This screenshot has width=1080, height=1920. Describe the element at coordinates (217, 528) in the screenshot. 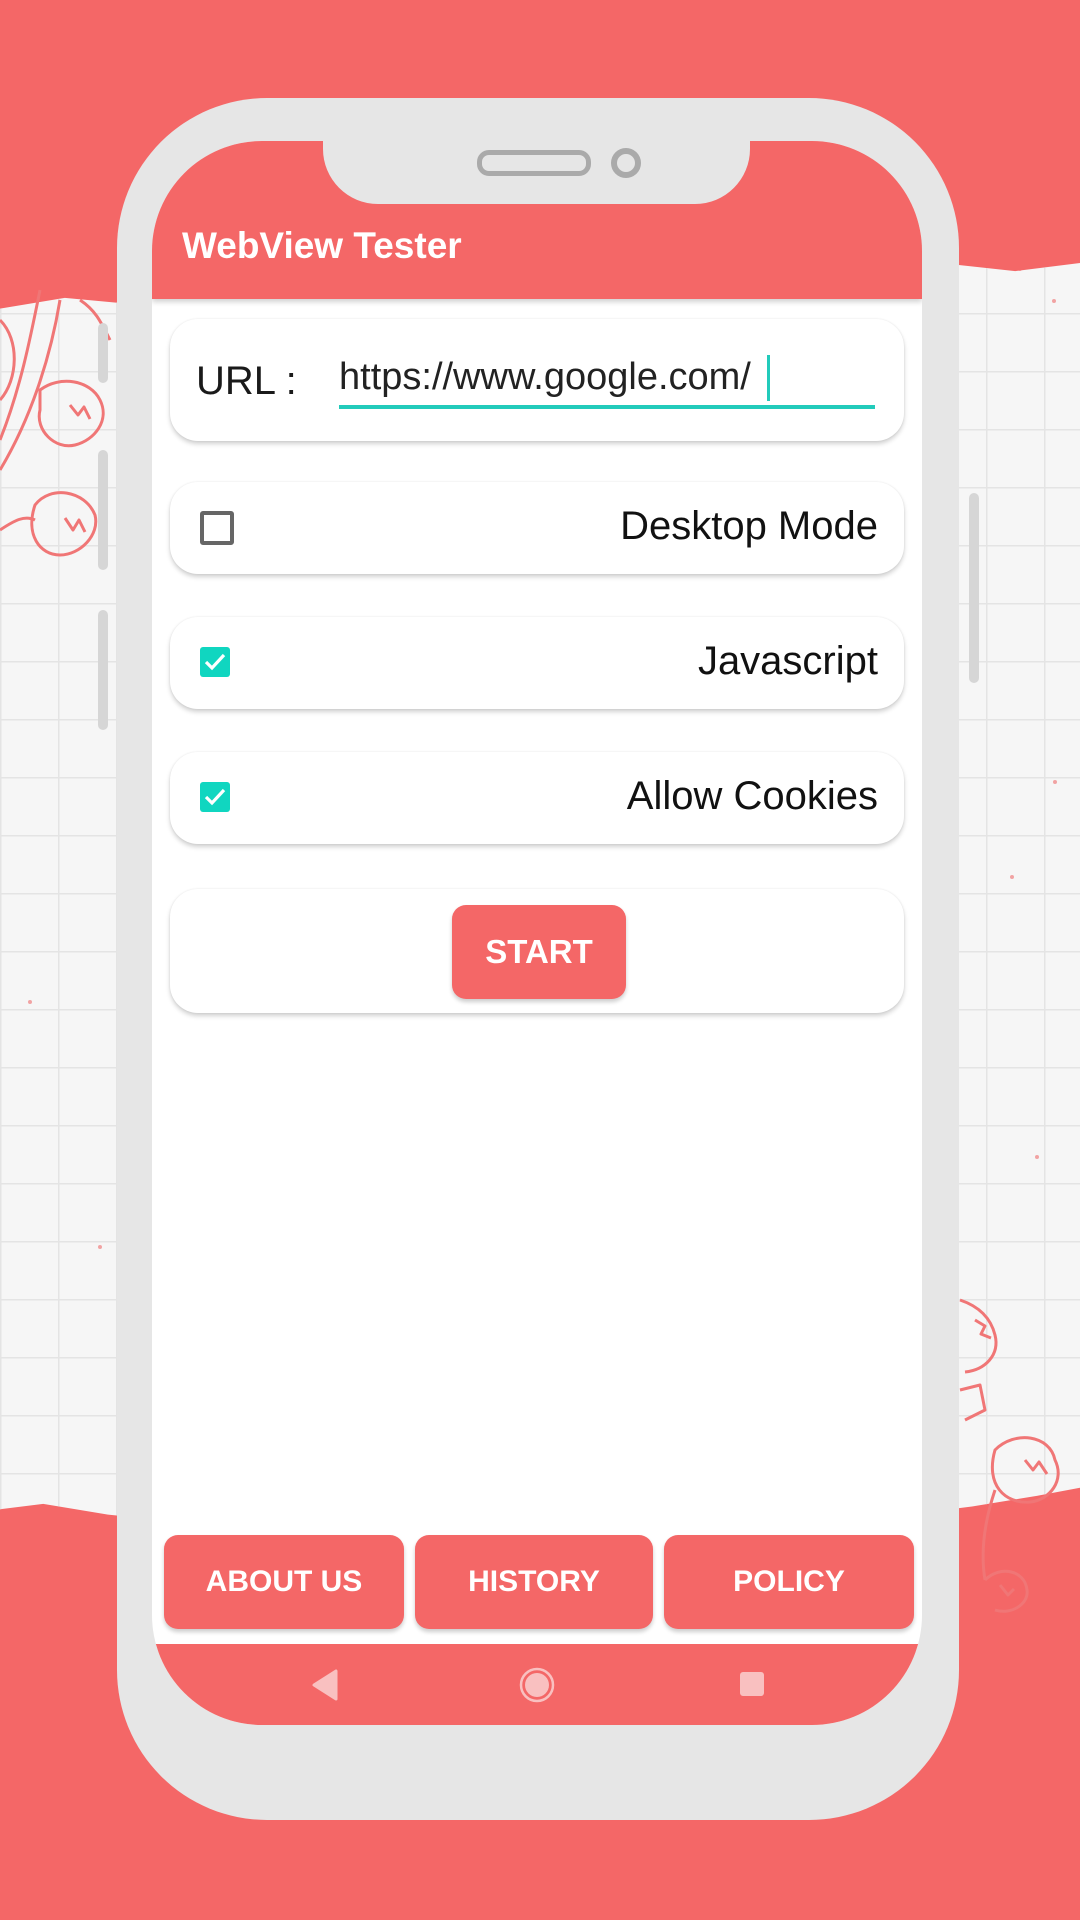

I see `desktop-mode-checkbox` at that location.